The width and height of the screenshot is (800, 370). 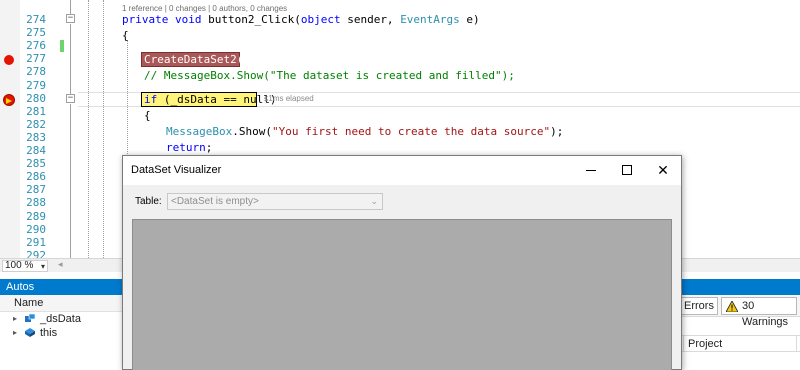 What do you see at coordinates (60, 264) in the screenshot?
I see `scroll-left-icon: ◂` at bounding box center [60, 264].